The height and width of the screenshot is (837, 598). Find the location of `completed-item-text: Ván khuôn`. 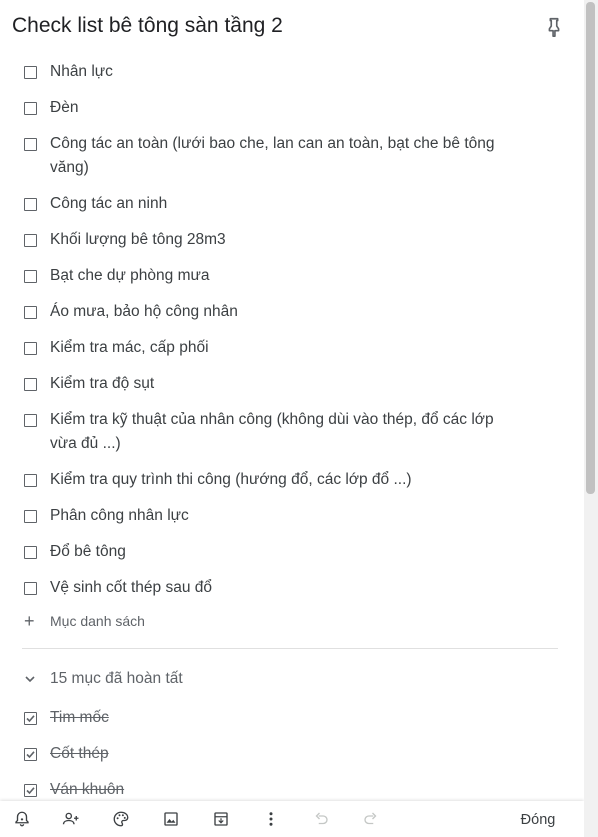

completed-item-text: Ván khuôn is located at coordinates (285, 790).